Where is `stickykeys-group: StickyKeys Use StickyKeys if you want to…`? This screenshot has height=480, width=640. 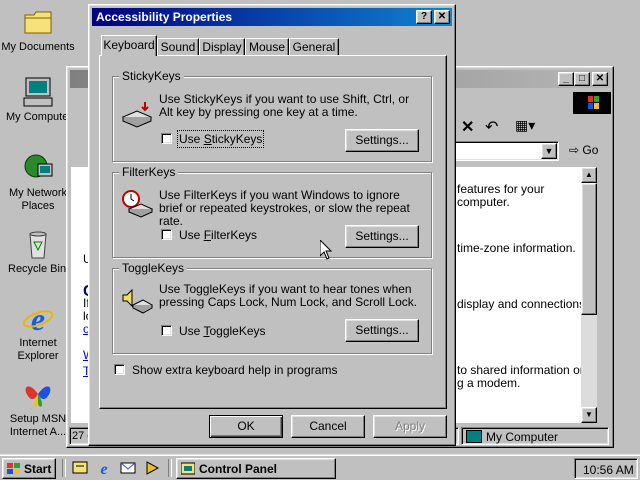 stickykeys-group: StickyKeys Use StickyKeys if you want to… is located at coordinates (272, 115).